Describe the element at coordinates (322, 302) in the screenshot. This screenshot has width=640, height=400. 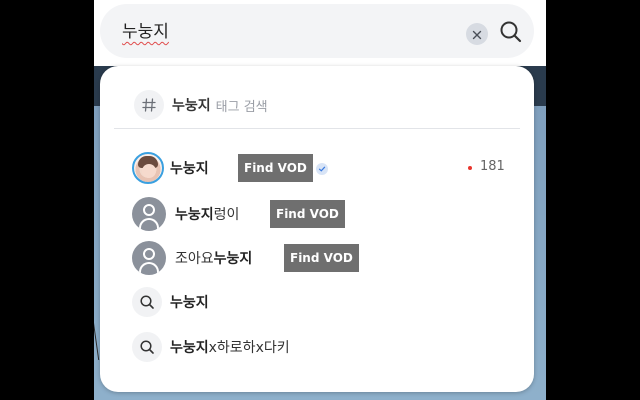
I see `keyword-suggestion-item: 누눙지` at that location.